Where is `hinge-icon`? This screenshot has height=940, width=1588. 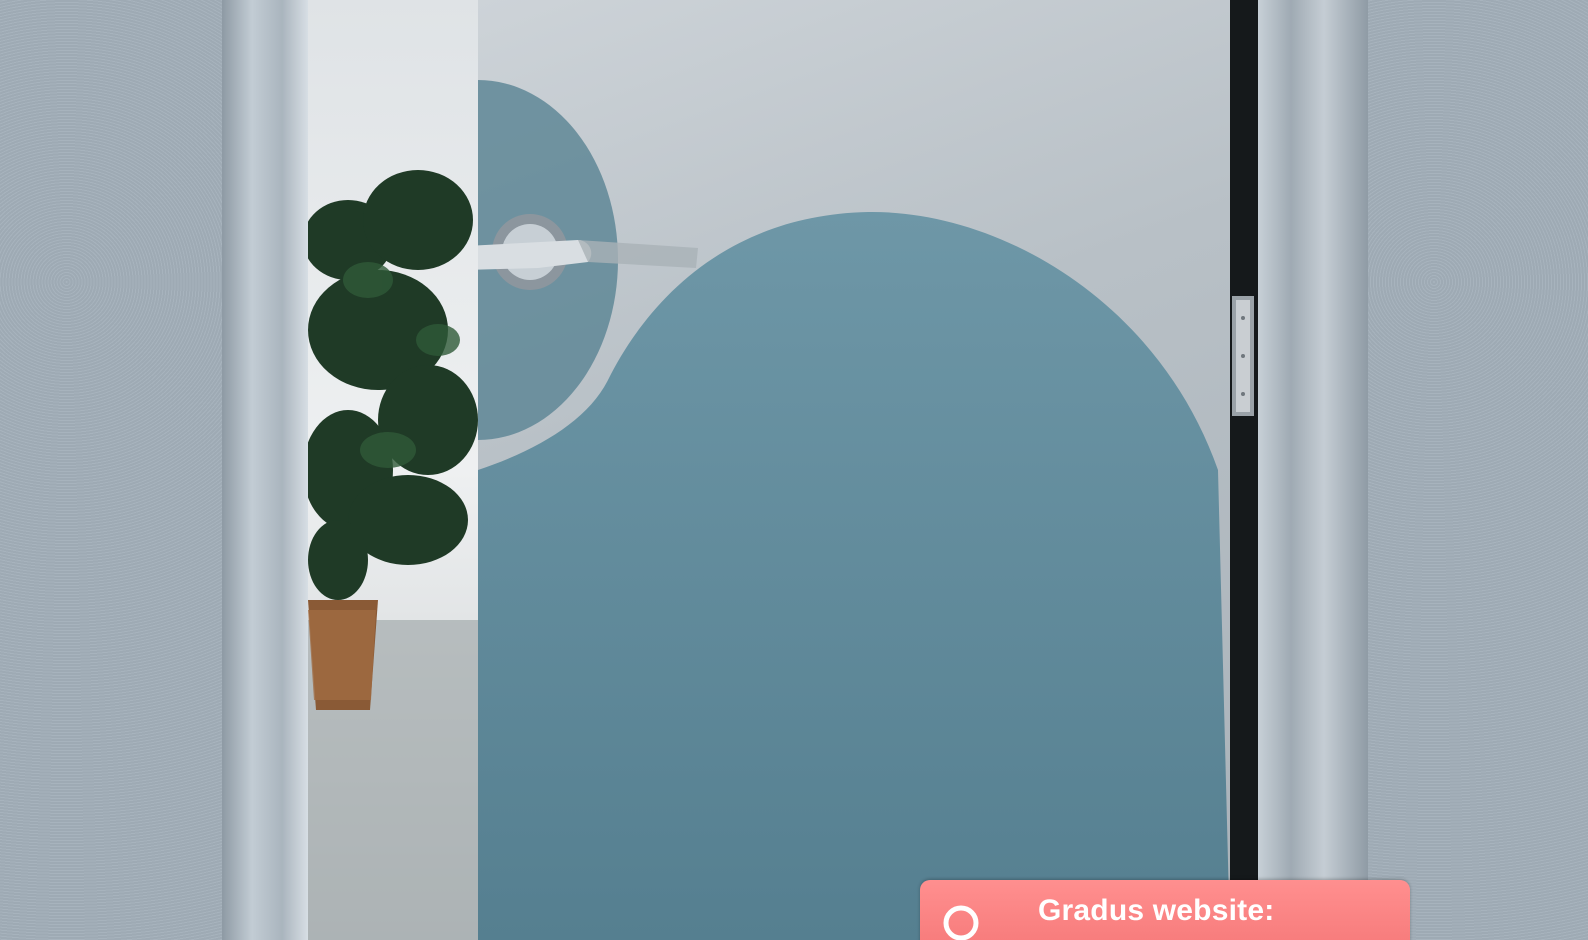
hinge-icon is located at coordinates (1243, 356).